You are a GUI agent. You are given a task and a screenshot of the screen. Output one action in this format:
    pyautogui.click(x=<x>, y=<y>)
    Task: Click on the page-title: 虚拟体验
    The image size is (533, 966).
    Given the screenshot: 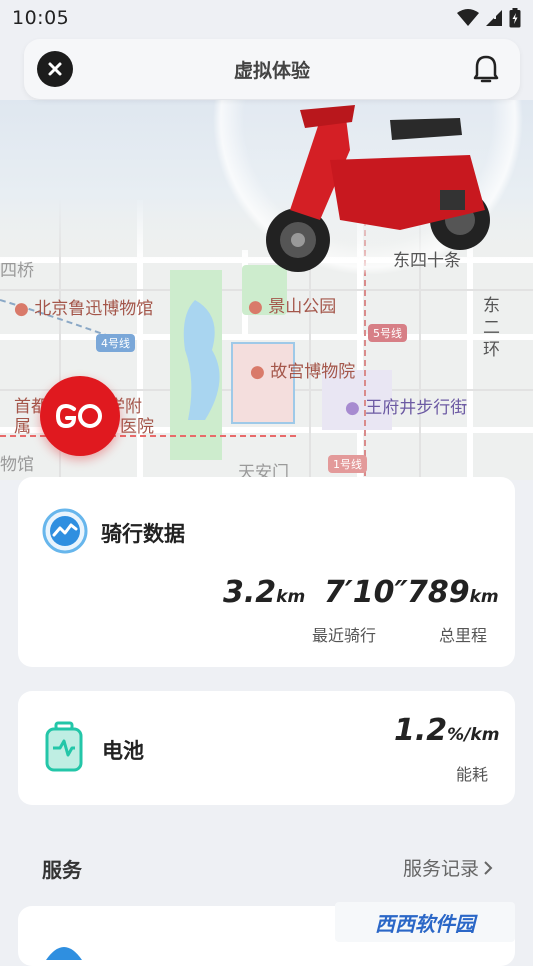 What is the action you would take?
    pyautogui.click(x=271, y=70)
    